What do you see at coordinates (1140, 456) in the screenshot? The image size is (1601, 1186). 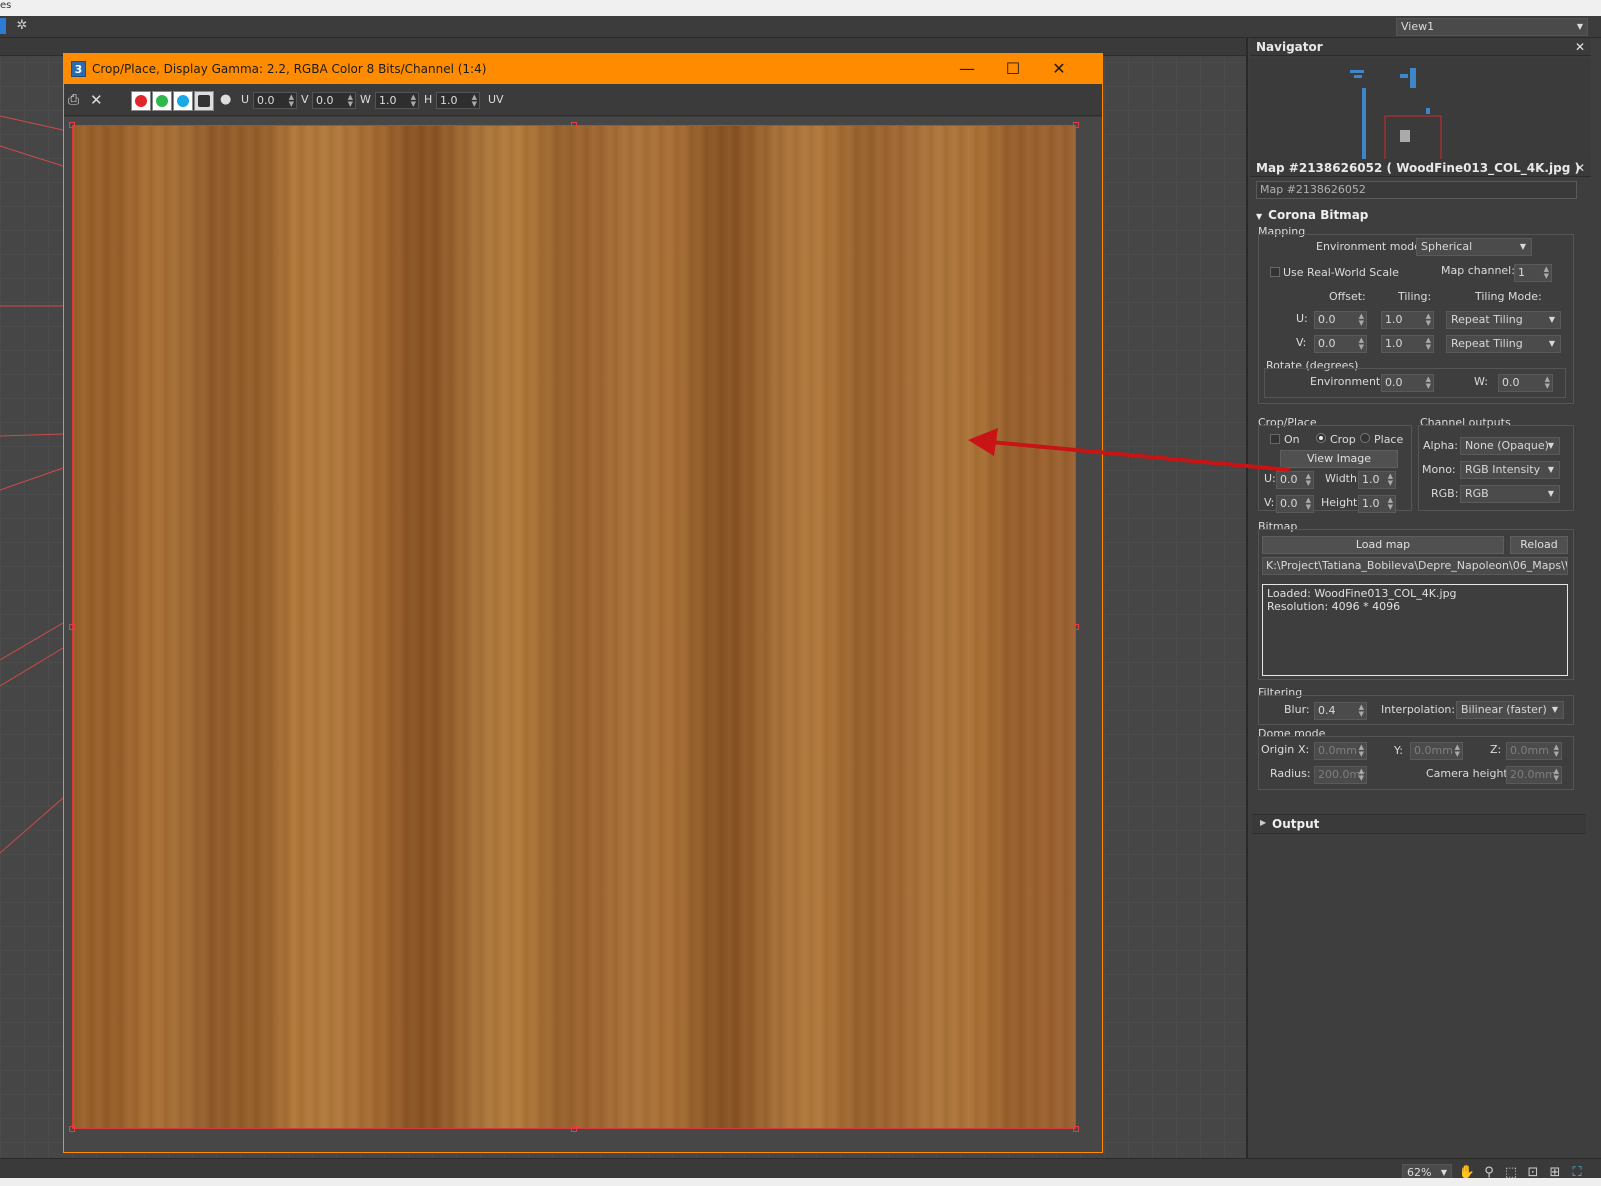 I see `annotation-arrow-shaft` at bounding box center [1140, 456].